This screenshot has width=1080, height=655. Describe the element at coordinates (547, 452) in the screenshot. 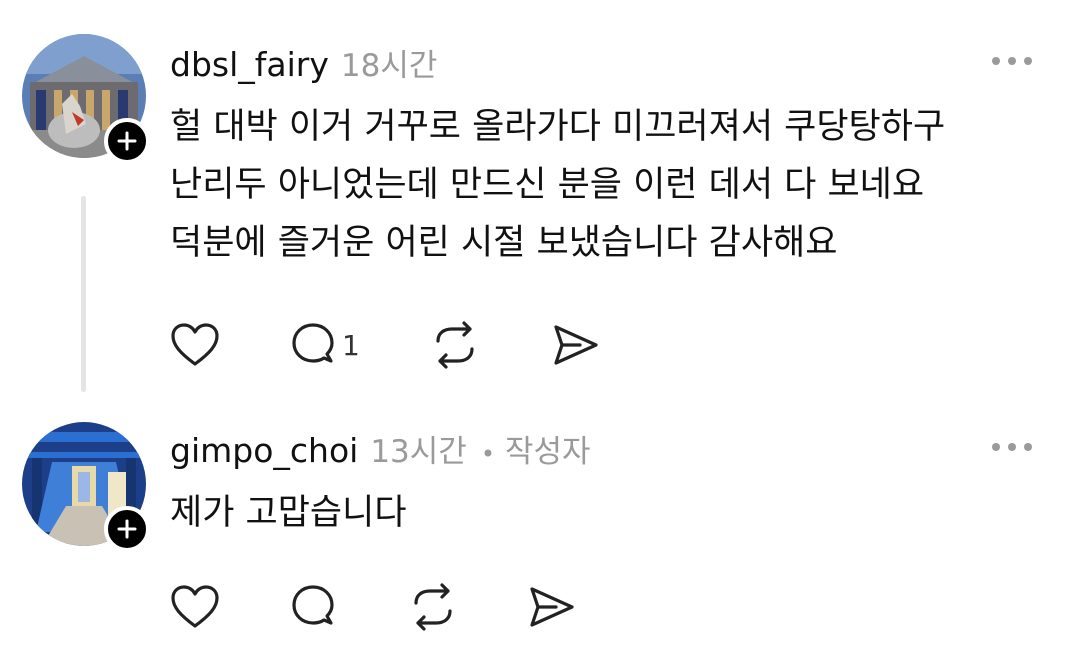

I see `author-badge: 작성자` at that location.